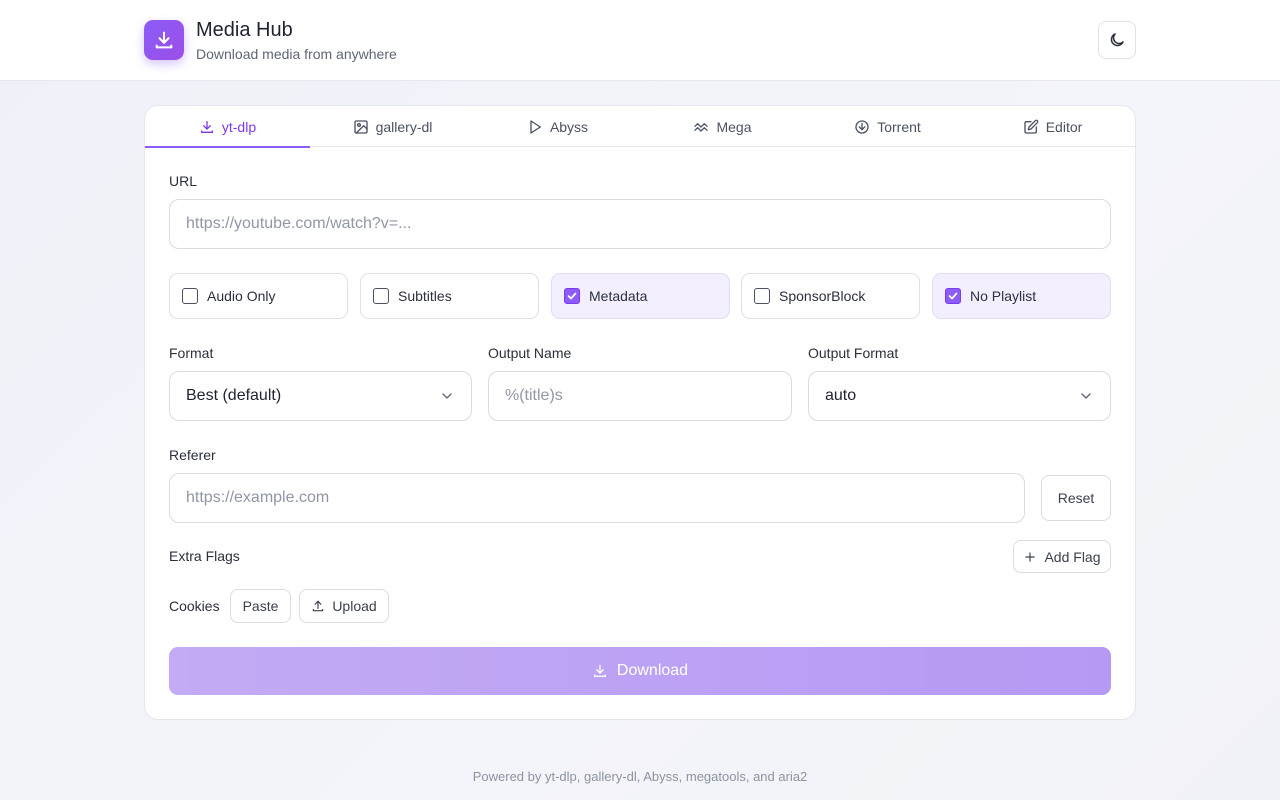 The image size is (1280, 800). I want to click on output-name-label: Output Name, so click(530, 353).